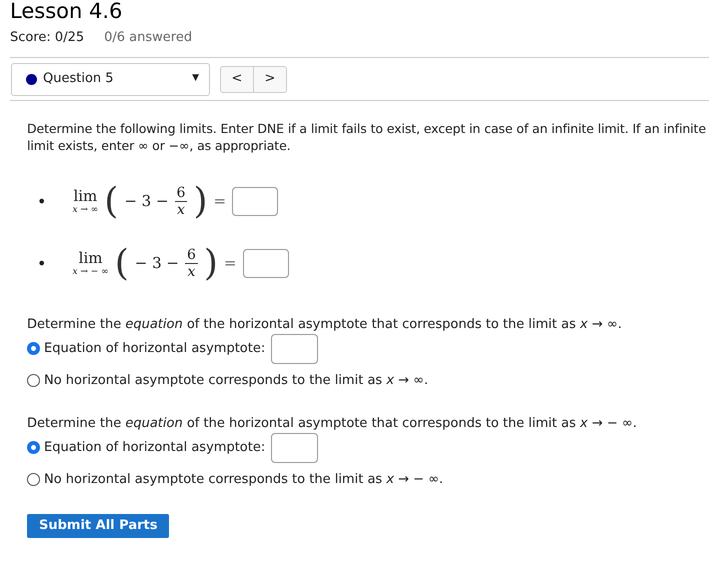 The height and width of the screenshot is (564, 719). Describe the element at coordinates (195, 79) in the screenshot. I see `caret-icon: ▼` at that location.